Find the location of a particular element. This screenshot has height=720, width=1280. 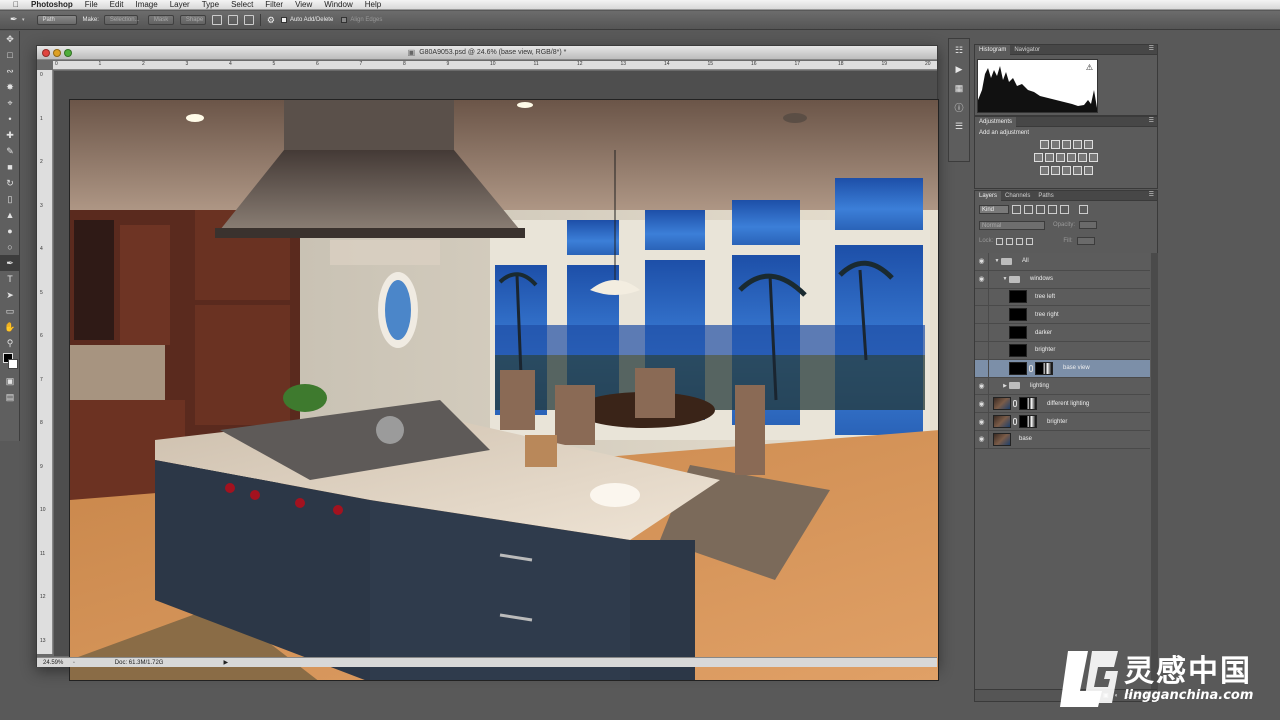

menu-view: View is located at coordinates (303, 4).